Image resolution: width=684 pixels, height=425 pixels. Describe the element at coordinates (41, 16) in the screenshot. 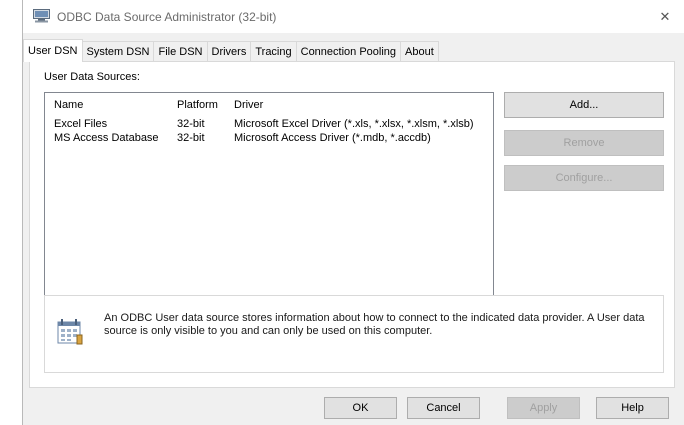

I see `odbc-app-icon` at that location.